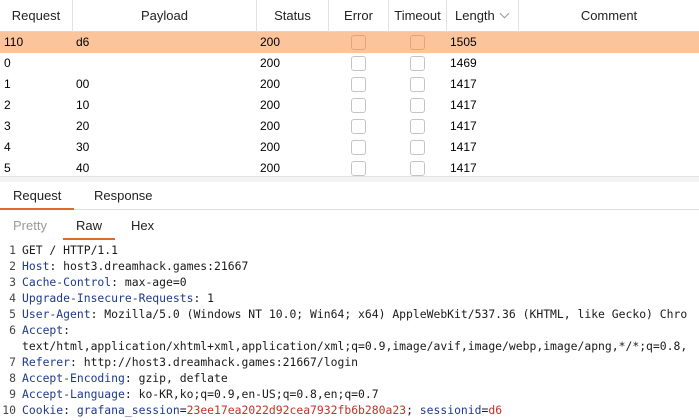 This screenshot has height=420, width=699. I want to click on table-row: 5 40 200 1417, so click(349, 167).